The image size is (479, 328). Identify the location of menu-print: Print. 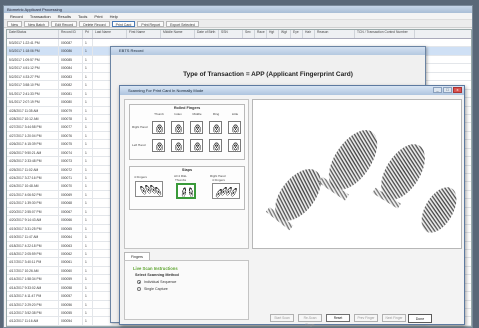
(98, 16).